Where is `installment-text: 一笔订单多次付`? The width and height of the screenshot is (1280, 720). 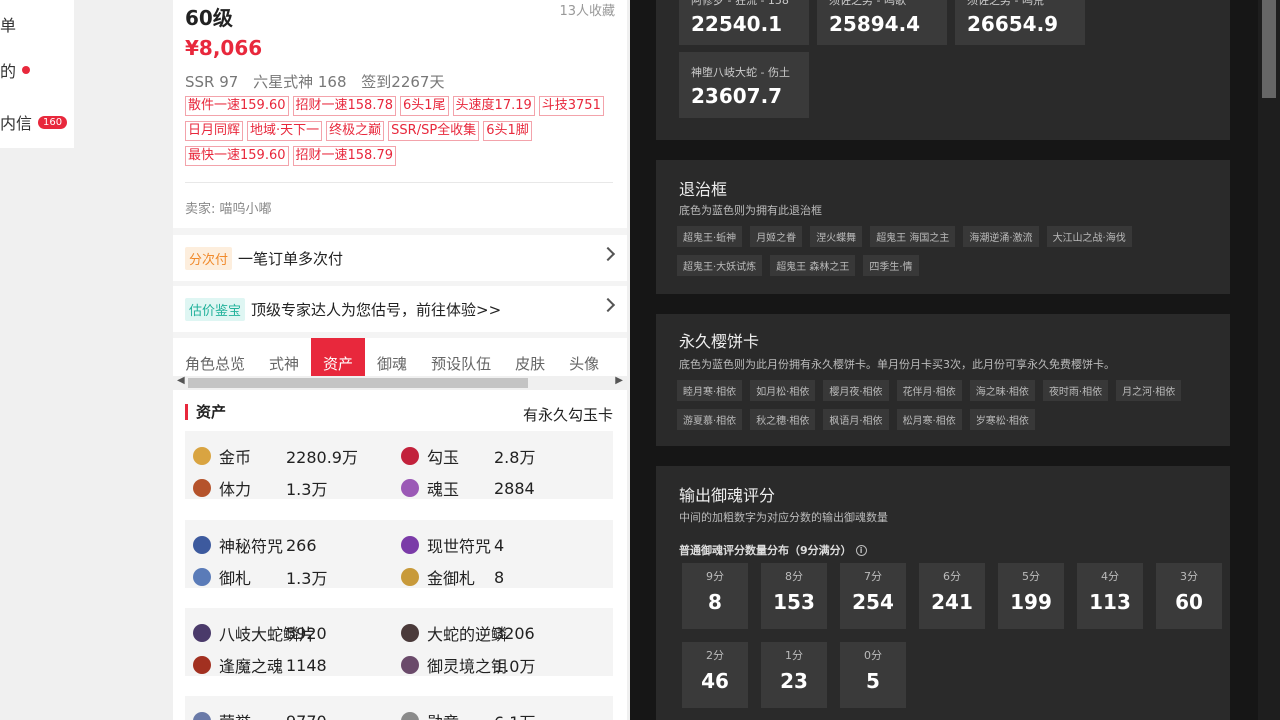
installment-text: 一笔订单多次付 is located at coordinates (291, 258).